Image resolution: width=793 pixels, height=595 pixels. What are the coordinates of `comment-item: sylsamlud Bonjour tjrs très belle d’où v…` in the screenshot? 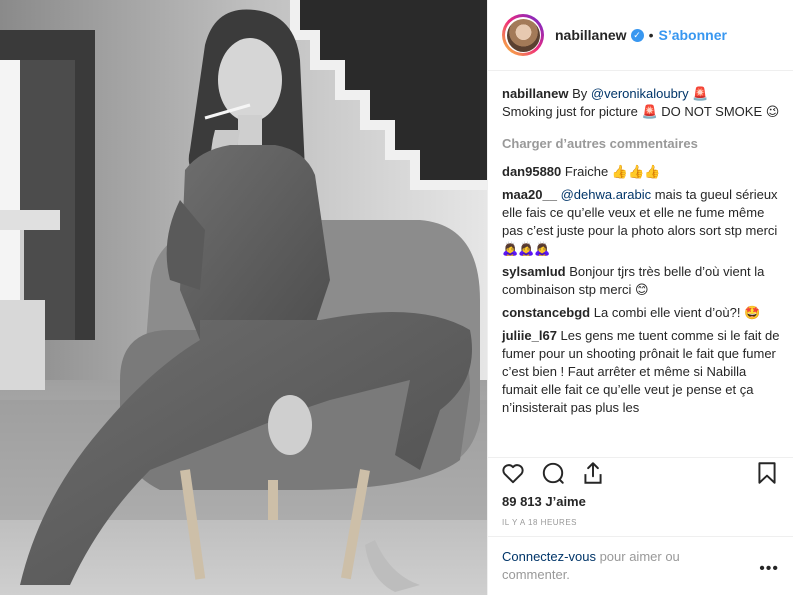 It's located at (641, 281).